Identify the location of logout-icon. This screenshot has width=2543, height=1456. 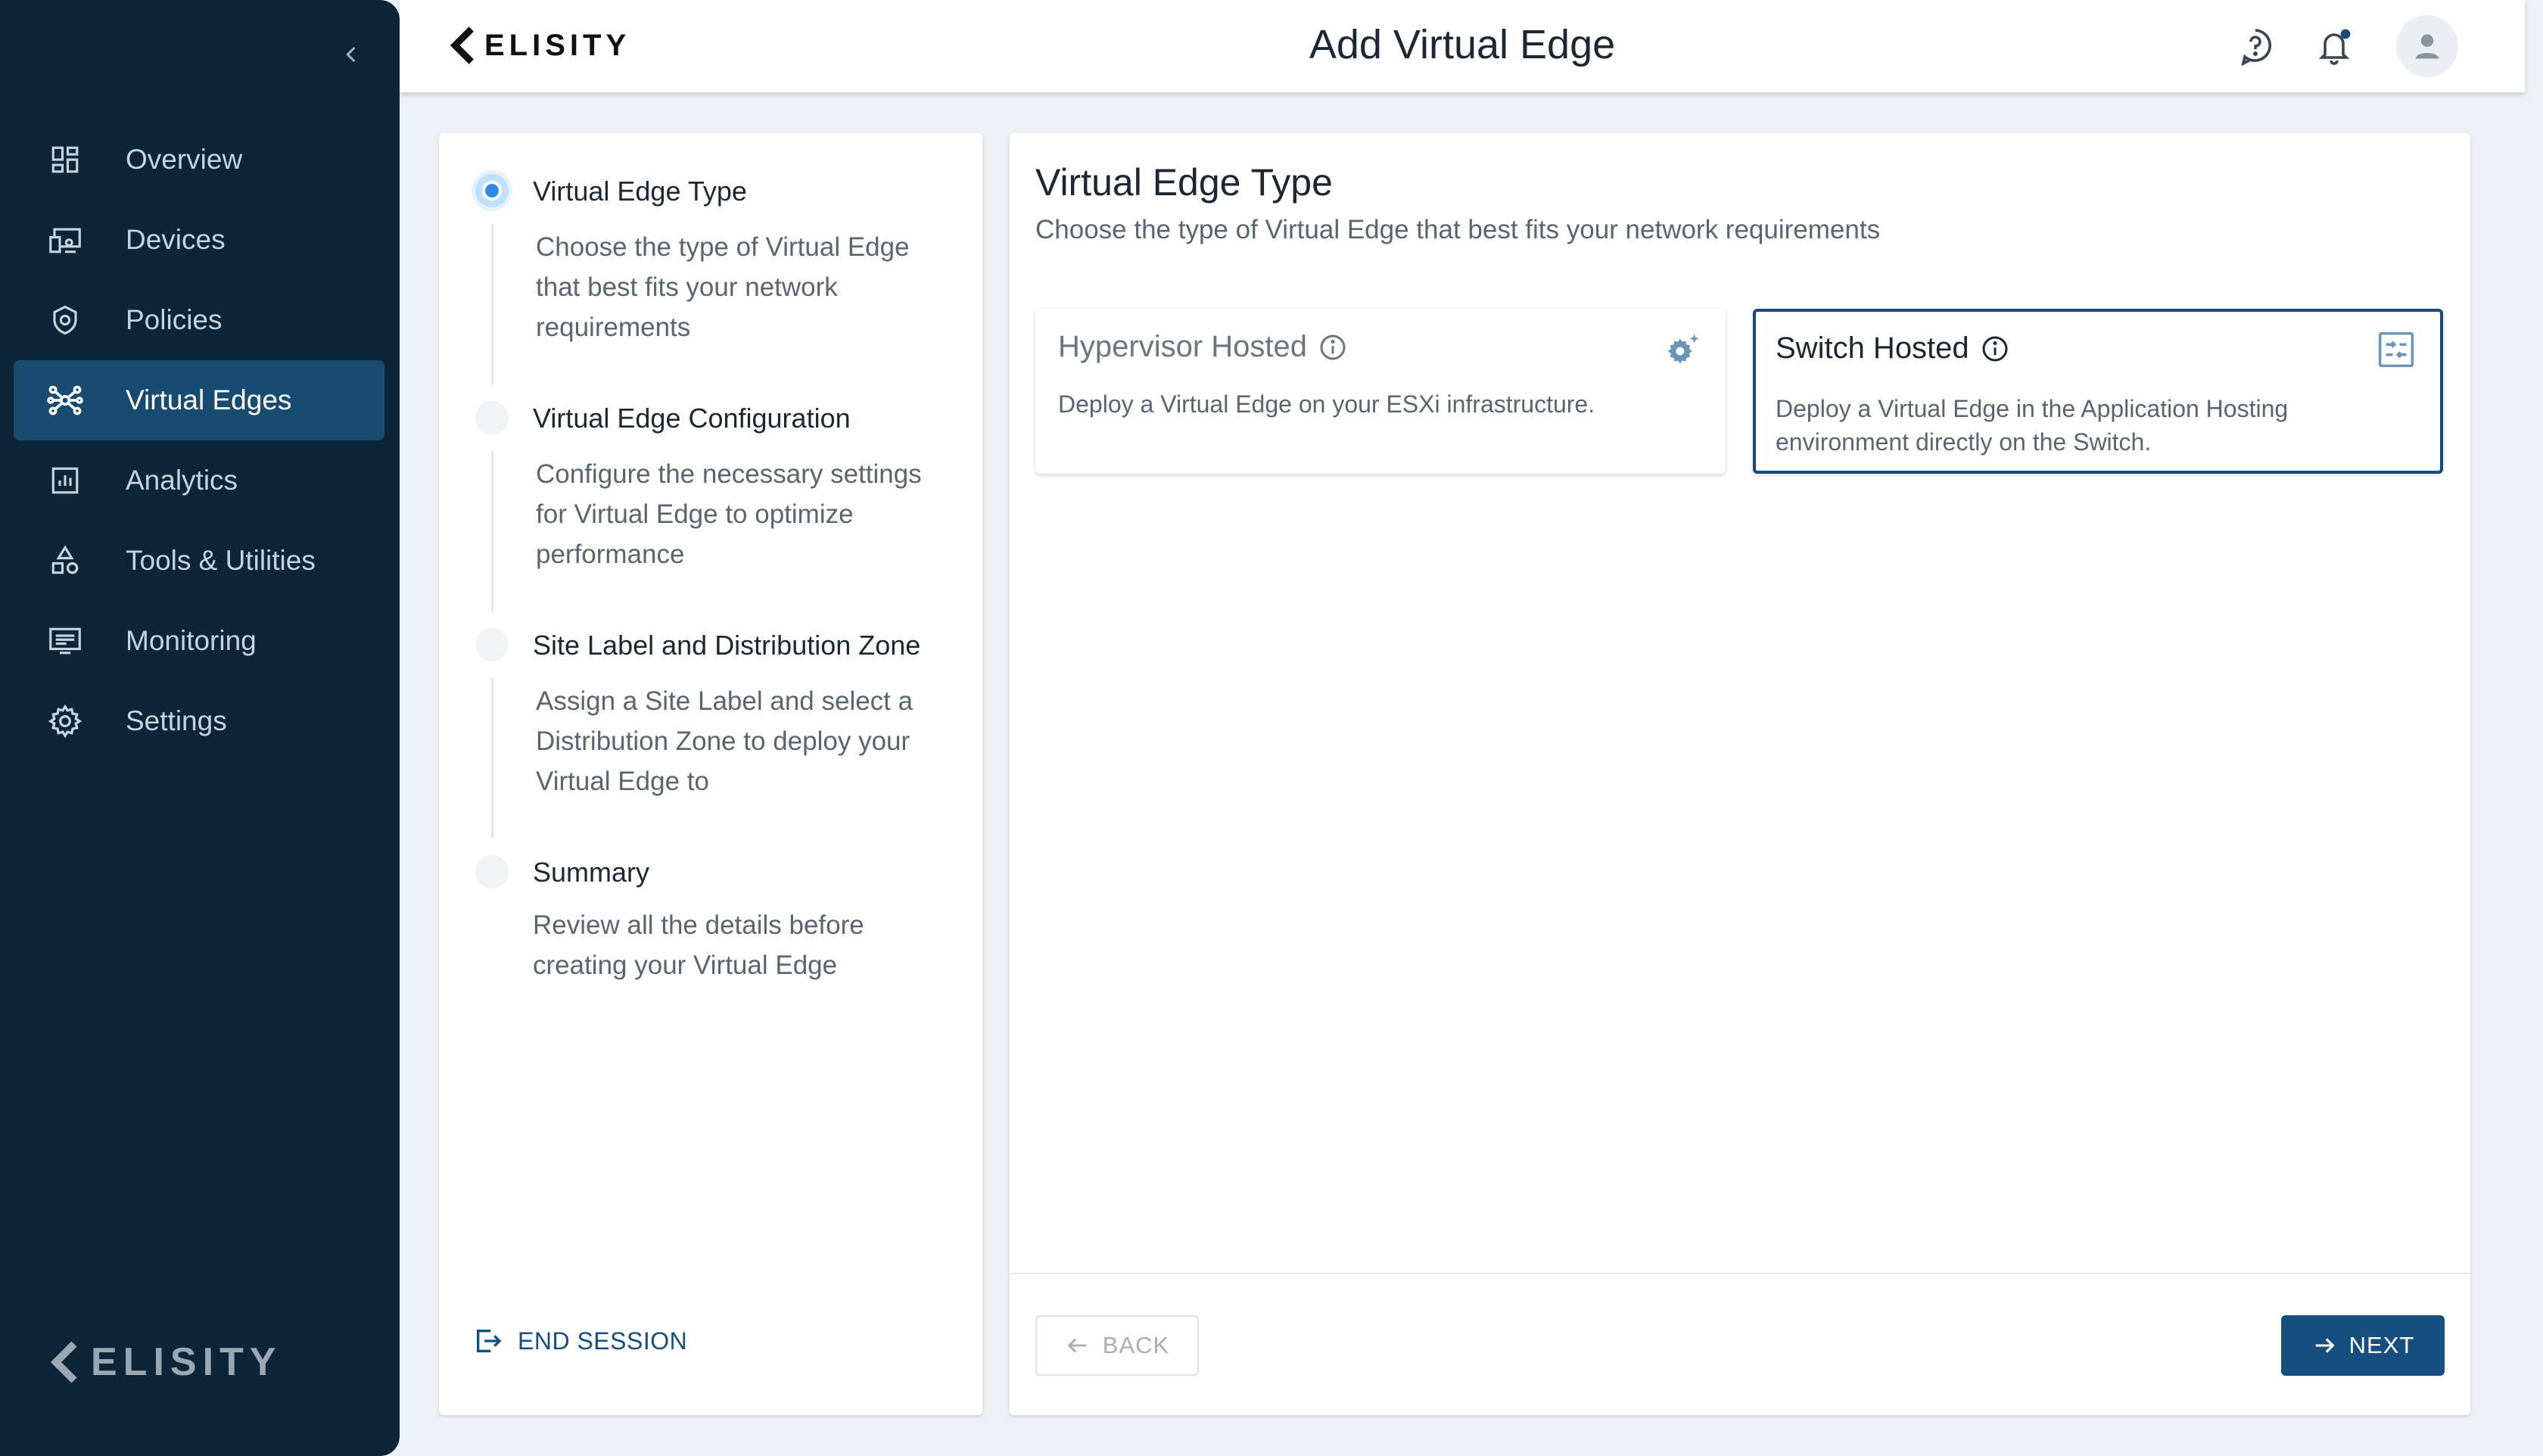
(489, 1341).